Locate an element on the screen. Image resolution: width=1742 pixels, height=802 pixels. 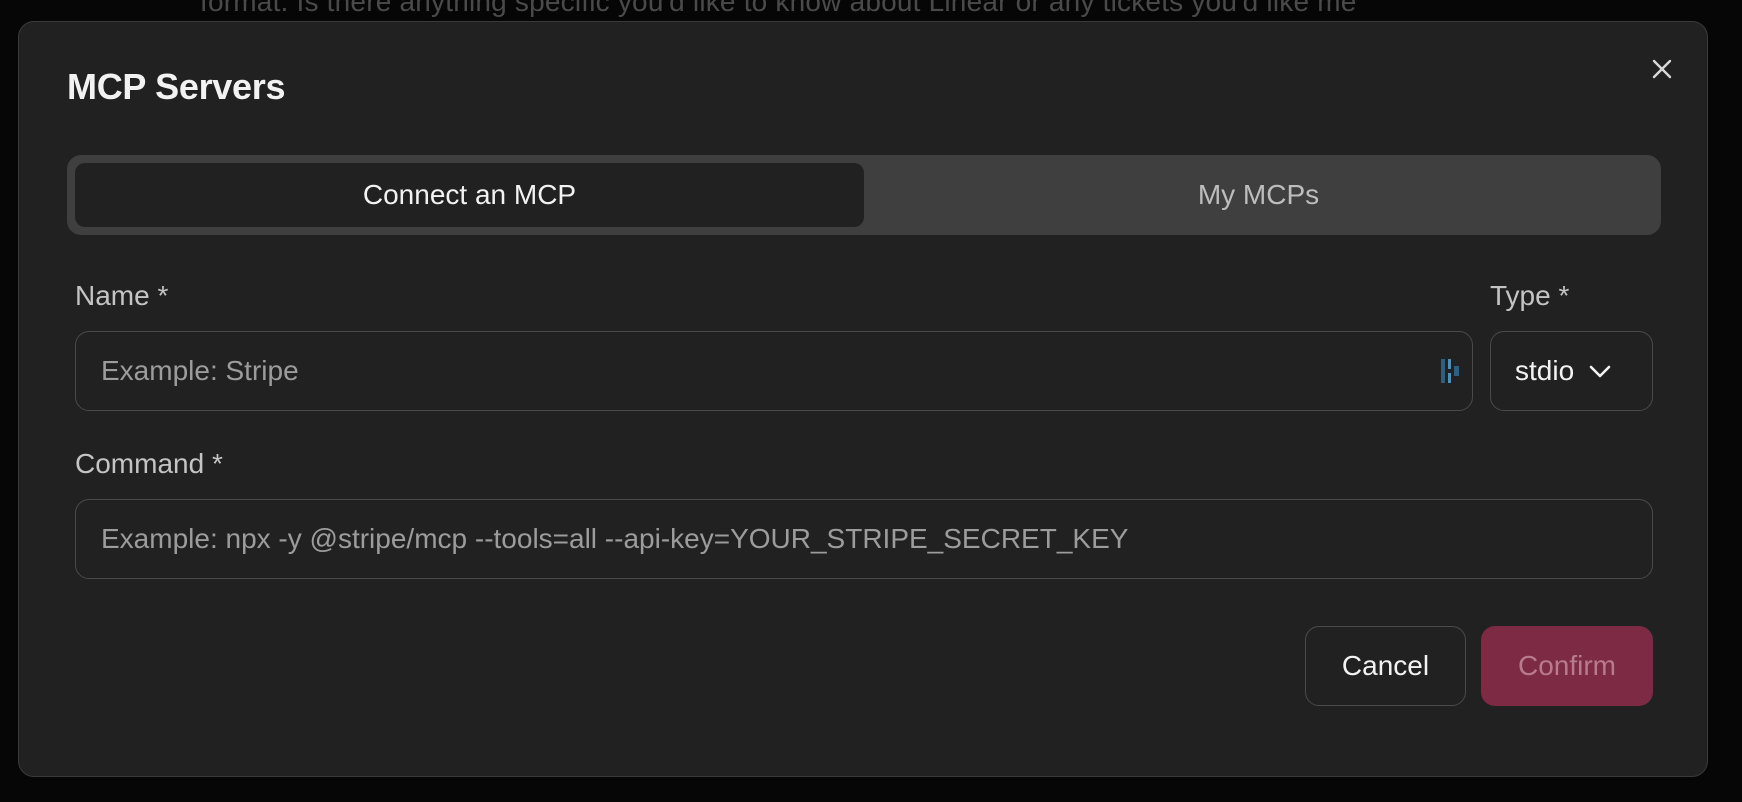
cancel-button: Cancel is located at coordinates (1385, 666).